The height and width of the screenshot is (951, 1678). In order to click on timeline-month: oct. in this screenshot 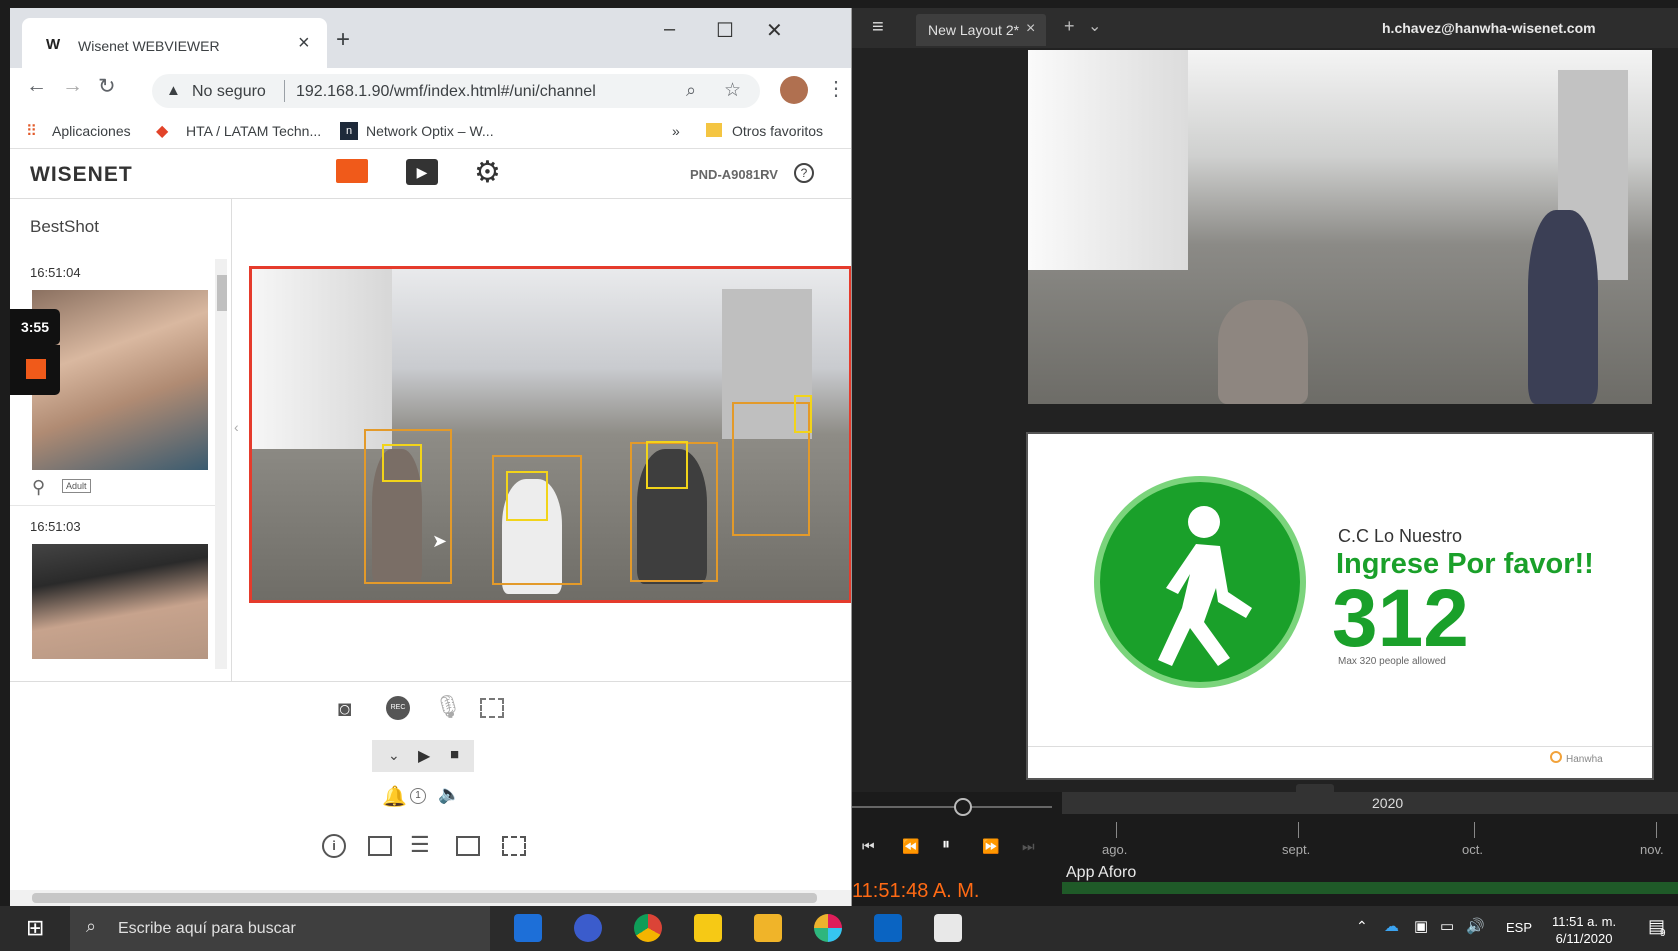, I will do `click(1472, 849)`.